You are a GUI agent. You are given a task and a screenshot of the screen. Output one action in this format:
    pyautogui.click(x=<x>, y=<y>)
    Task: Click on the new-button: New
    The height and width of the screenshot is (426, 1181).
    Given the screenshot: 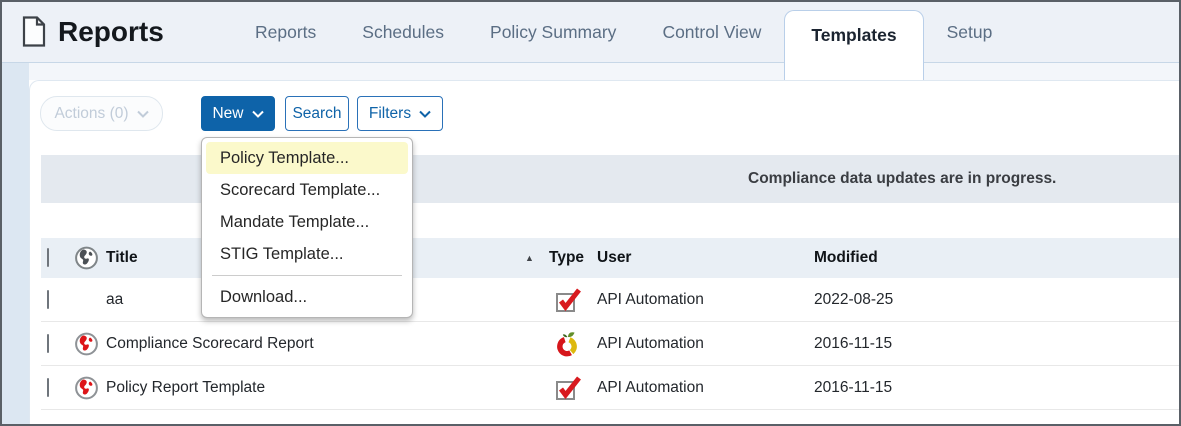 What is the action you would take?
    pyautogui.click(x=238, y=113)
    